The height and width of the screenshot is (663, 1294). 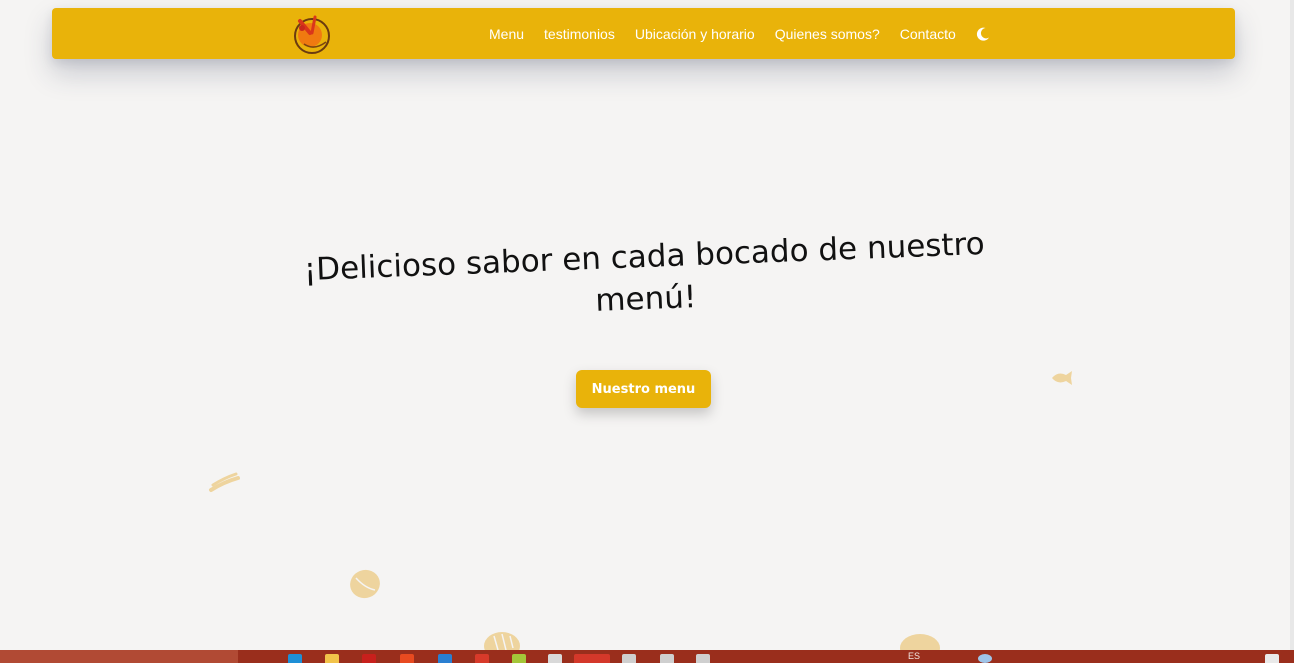 I want to click on notepad-icon, so click(x=703, y=658).